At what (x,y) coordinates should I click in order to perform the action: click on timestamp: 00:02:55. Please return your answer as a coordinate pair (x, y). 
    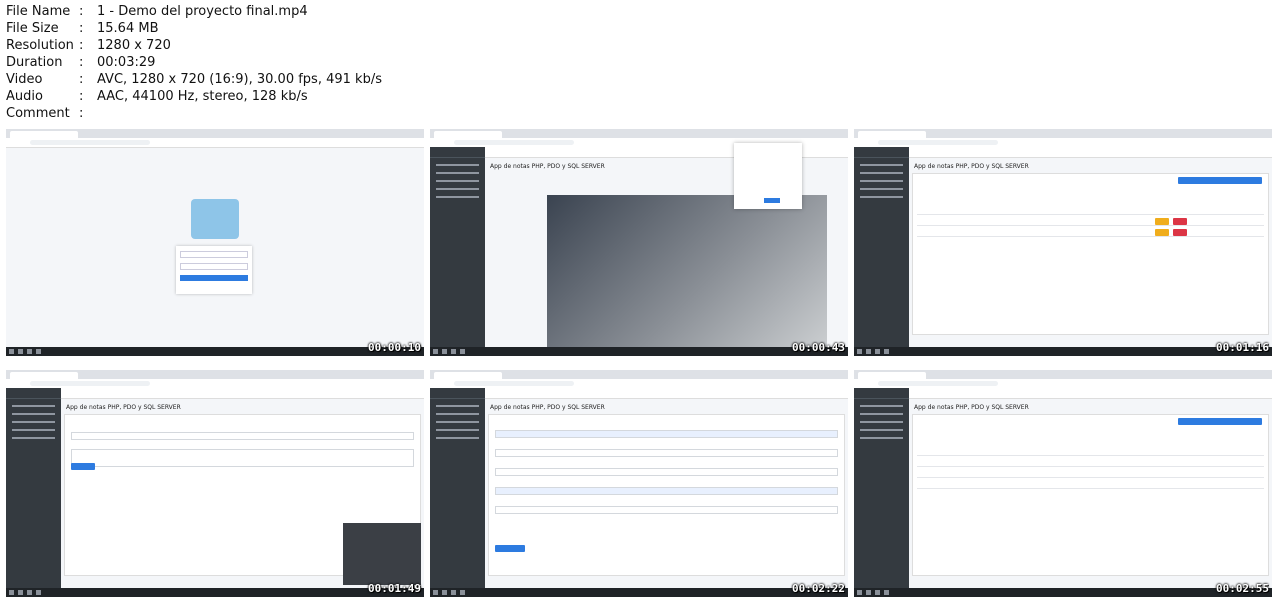
    Looking at the image, I should click on (1242, 588).